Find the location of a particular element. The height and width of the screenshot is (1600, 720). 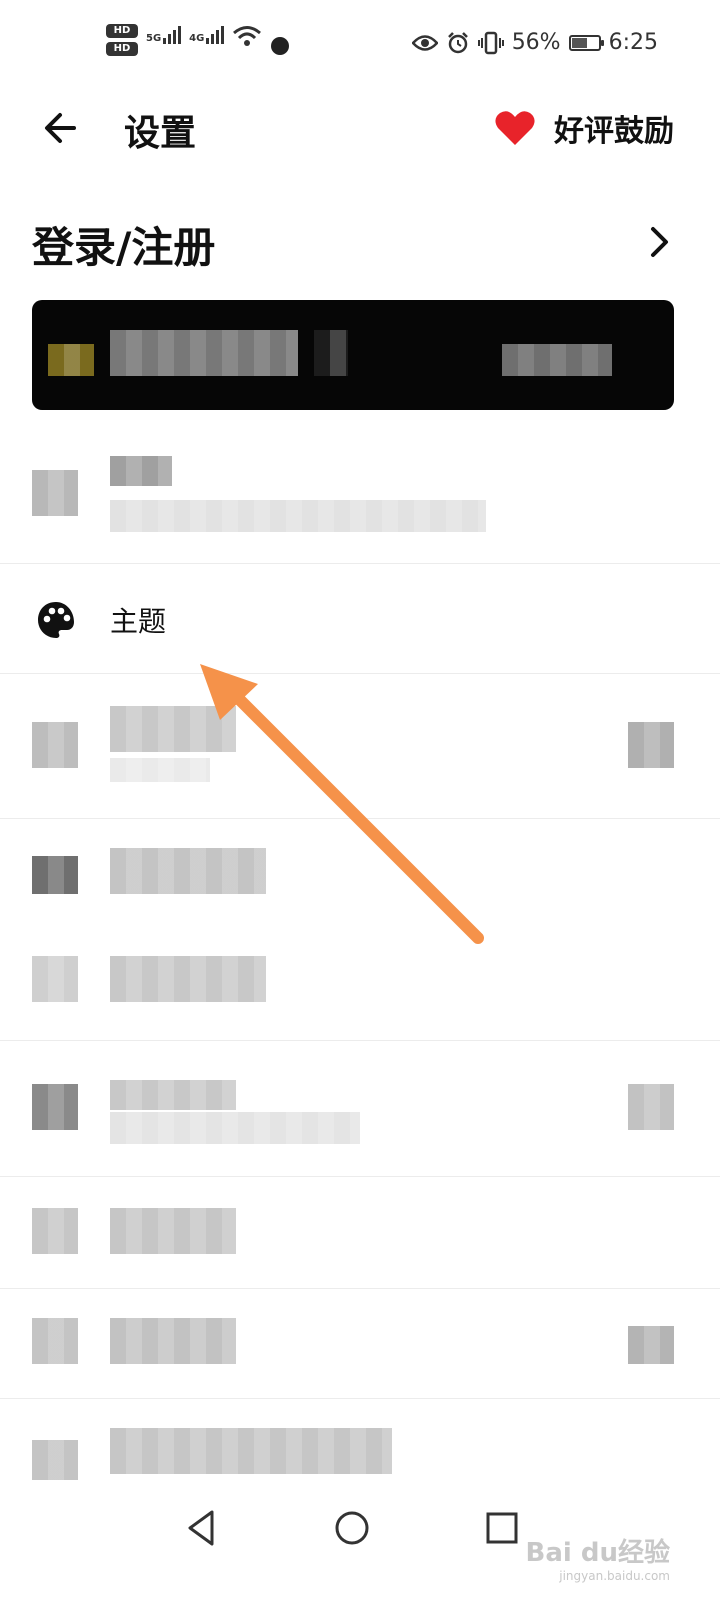

wifi-icon is located at coordinates (247, 36).